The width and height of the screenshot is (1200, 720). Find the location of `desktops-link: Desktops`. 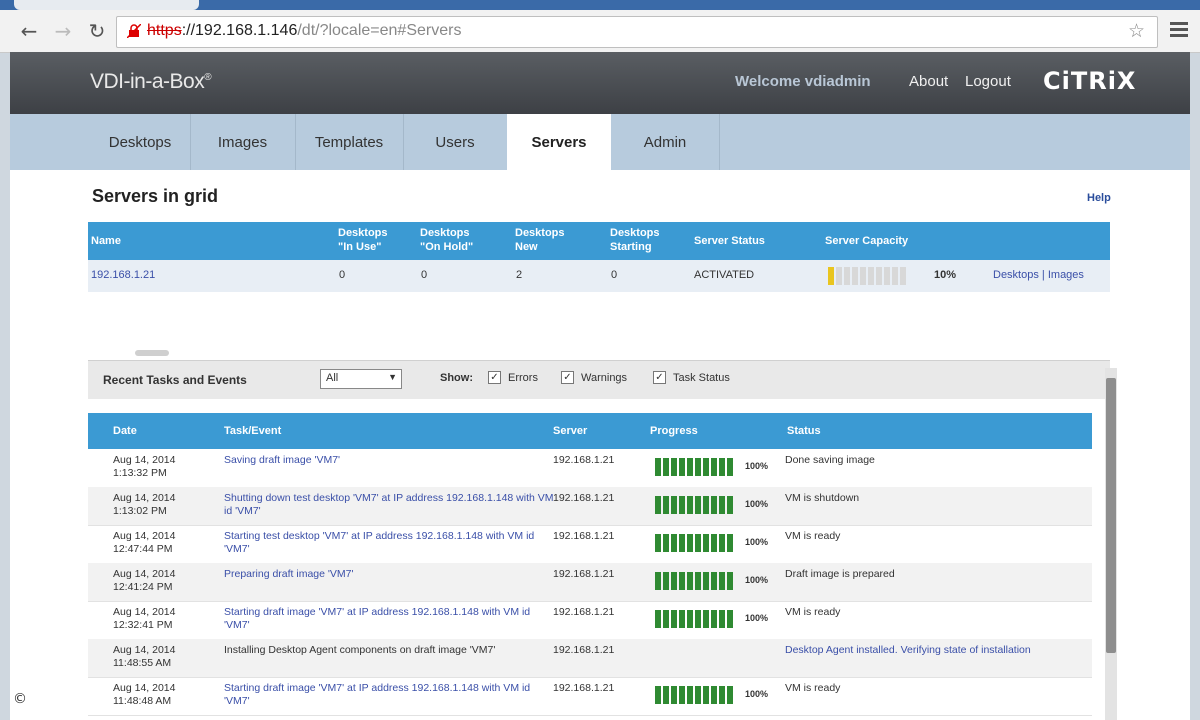

desktops-link: Desktops is located at coordinates (1016, 275).